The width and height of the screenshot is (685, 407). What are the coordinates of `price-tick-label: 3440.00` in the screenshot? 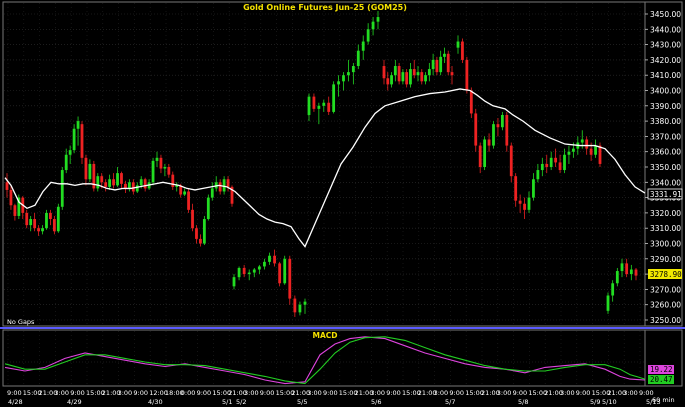 It's located at (665, 29).